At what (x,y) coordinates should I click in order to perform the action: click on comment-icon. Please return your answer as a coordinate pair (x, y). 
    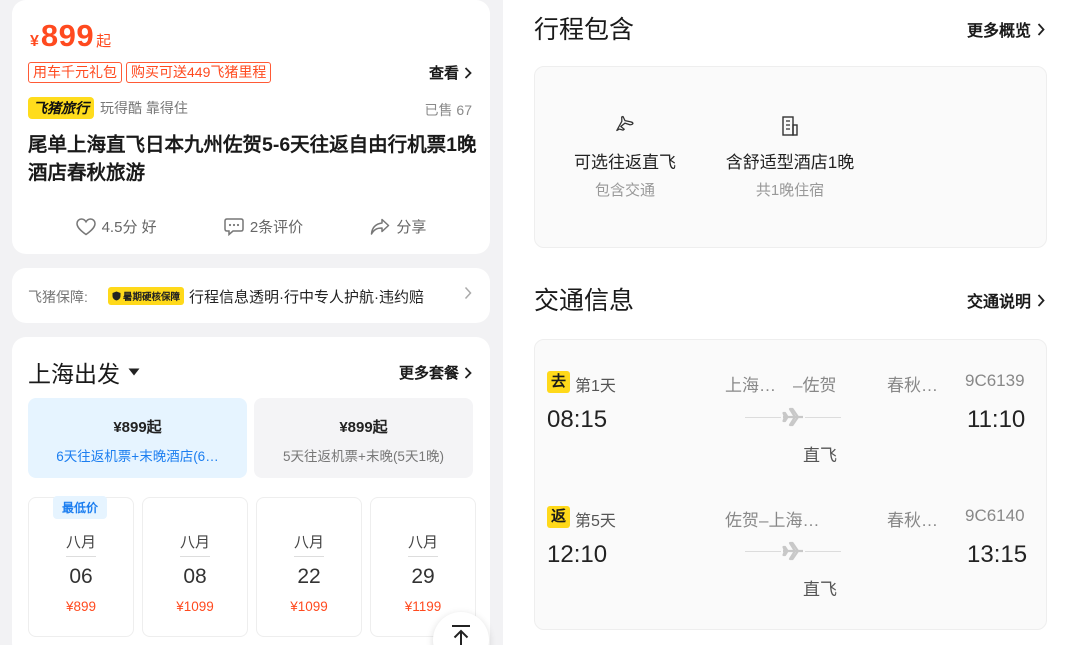
    Looking at the image, I should click on (234, 226).